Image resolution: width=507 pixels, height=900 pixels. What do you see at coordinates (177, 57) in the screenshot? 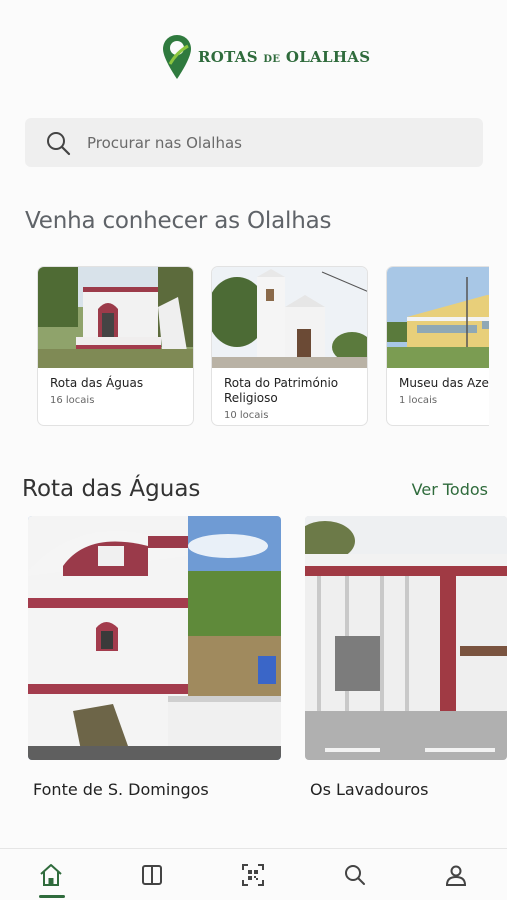
I see `map-pin-icon` at bounding box center [177, 57].